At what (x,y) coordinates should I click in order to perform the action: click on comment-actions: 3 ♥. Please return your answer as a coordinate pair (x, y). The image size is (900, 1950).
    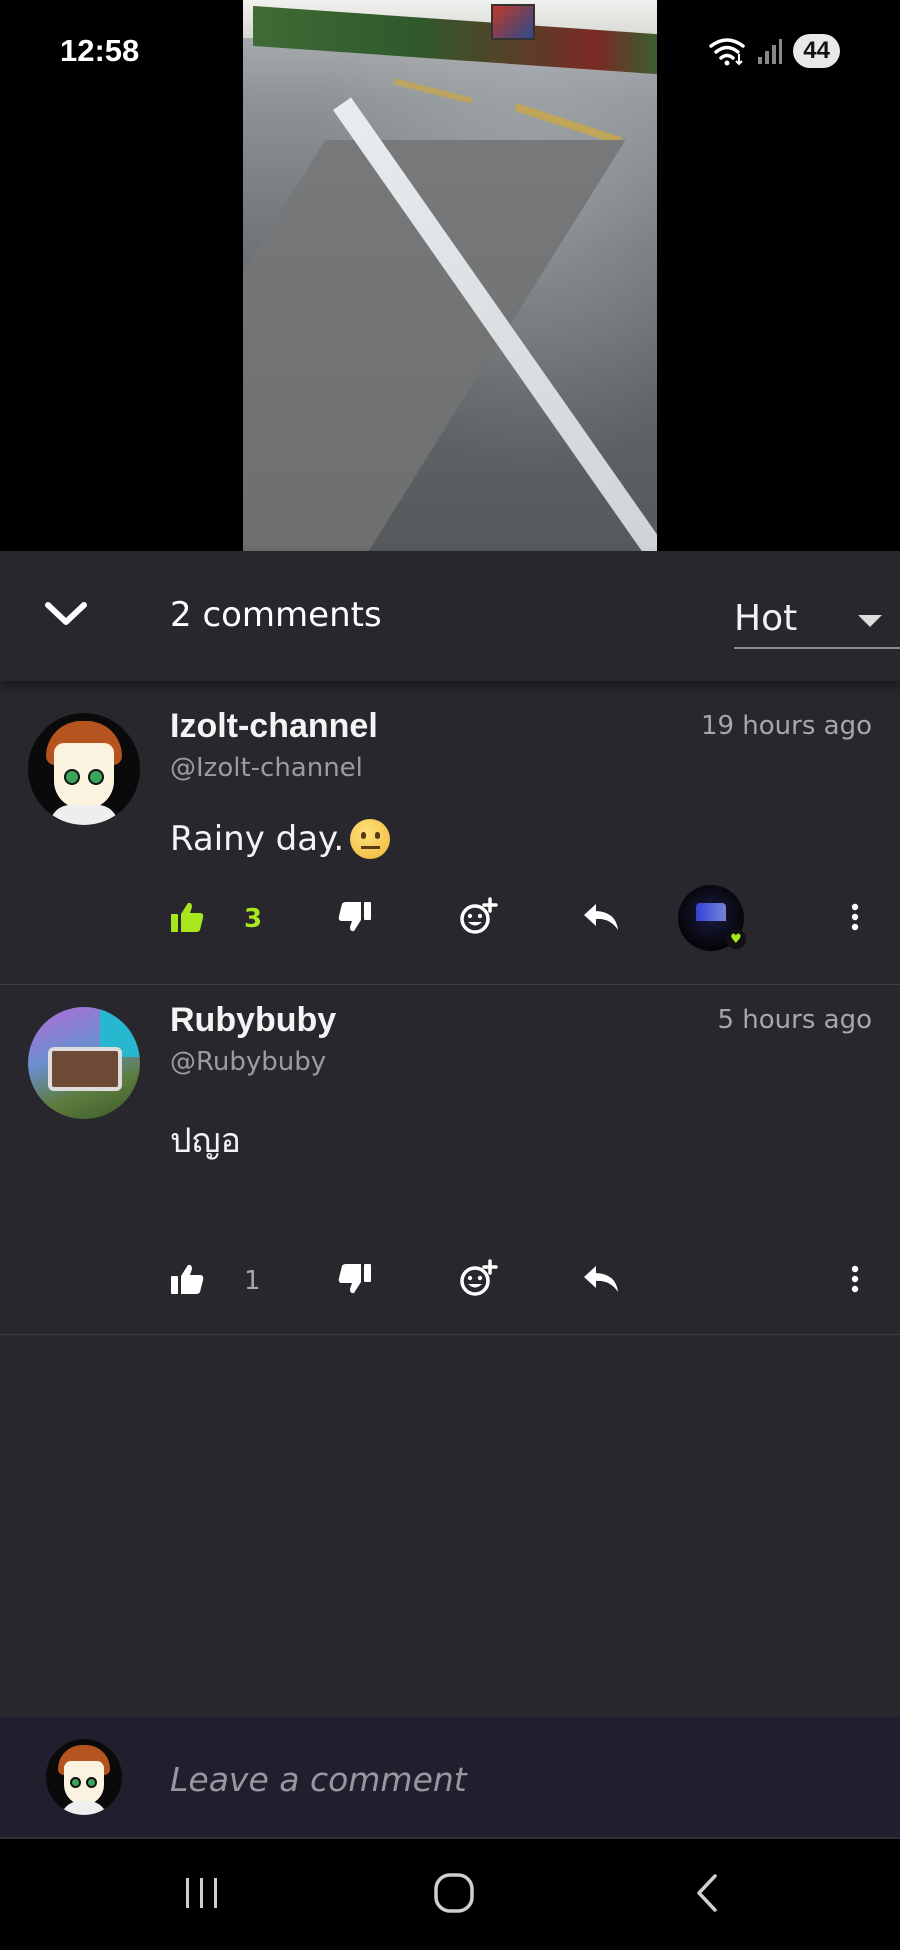
    Looking at the image, I should click on (520, 917).